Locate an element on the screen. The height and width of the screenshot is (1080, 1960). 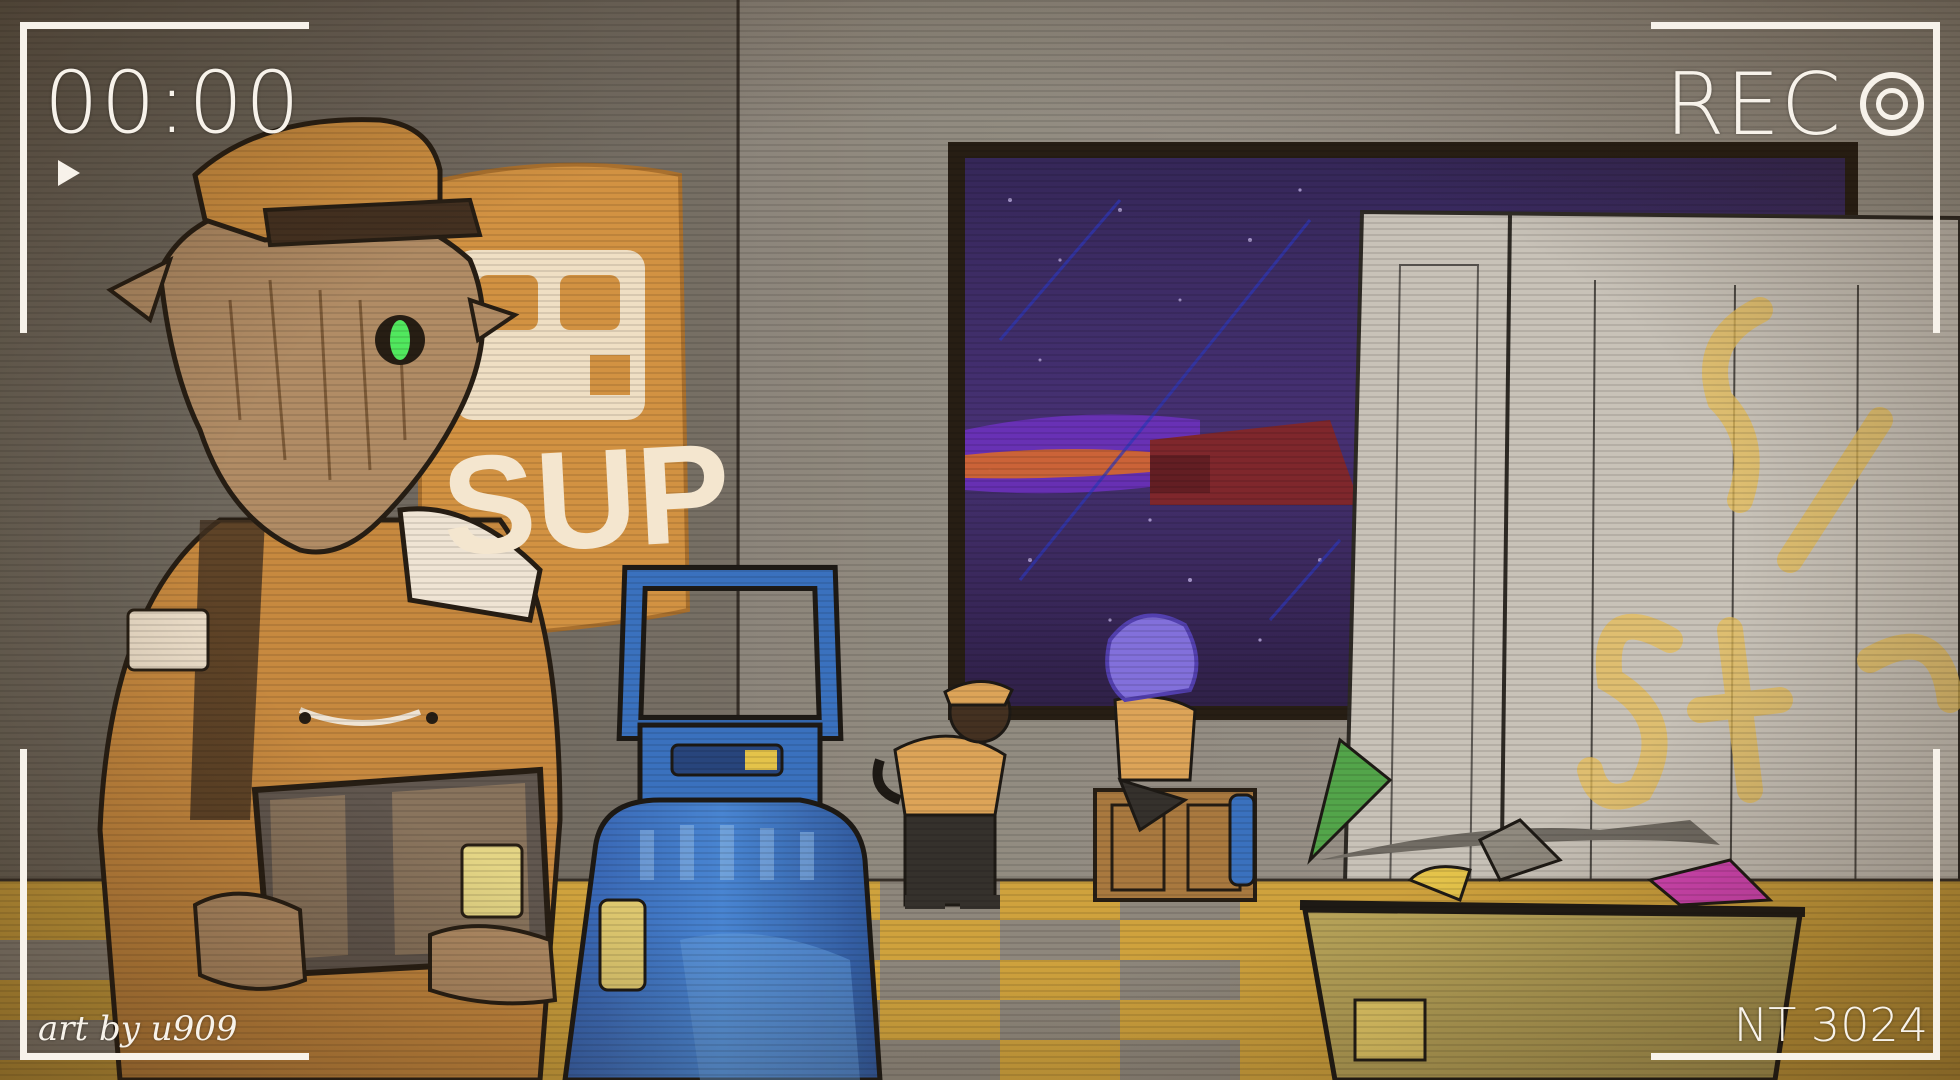
poster-text-layer: SUP is located at coordinates (586, 499).